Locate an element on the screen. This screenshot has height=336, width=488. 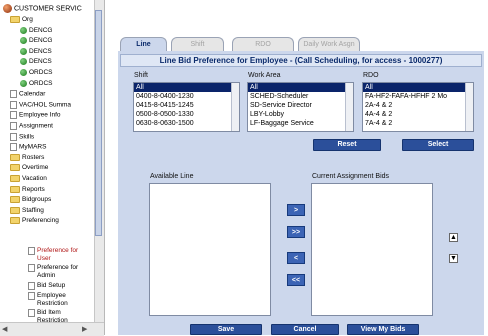
work-area-label: Work Area is located at coordinates (264, 75).